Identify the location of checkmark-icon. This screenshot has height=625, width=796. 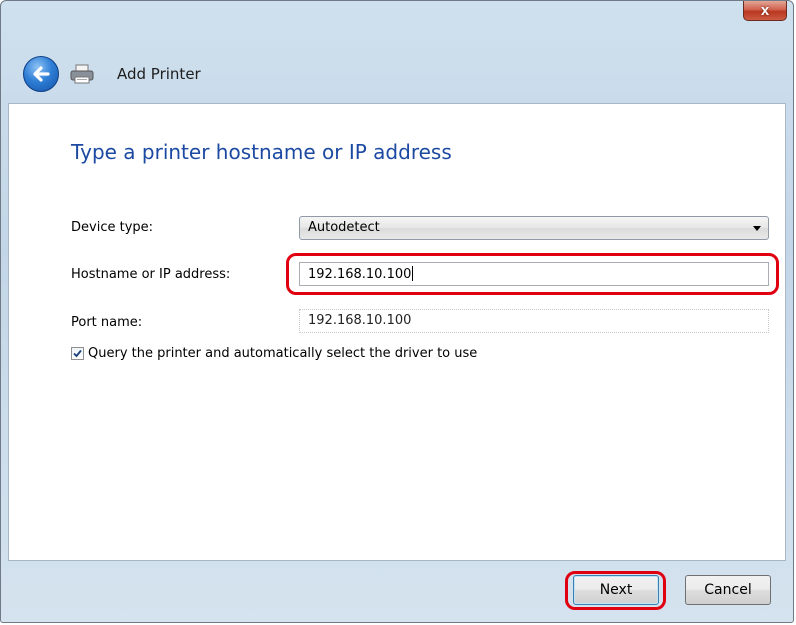
(77, 353).